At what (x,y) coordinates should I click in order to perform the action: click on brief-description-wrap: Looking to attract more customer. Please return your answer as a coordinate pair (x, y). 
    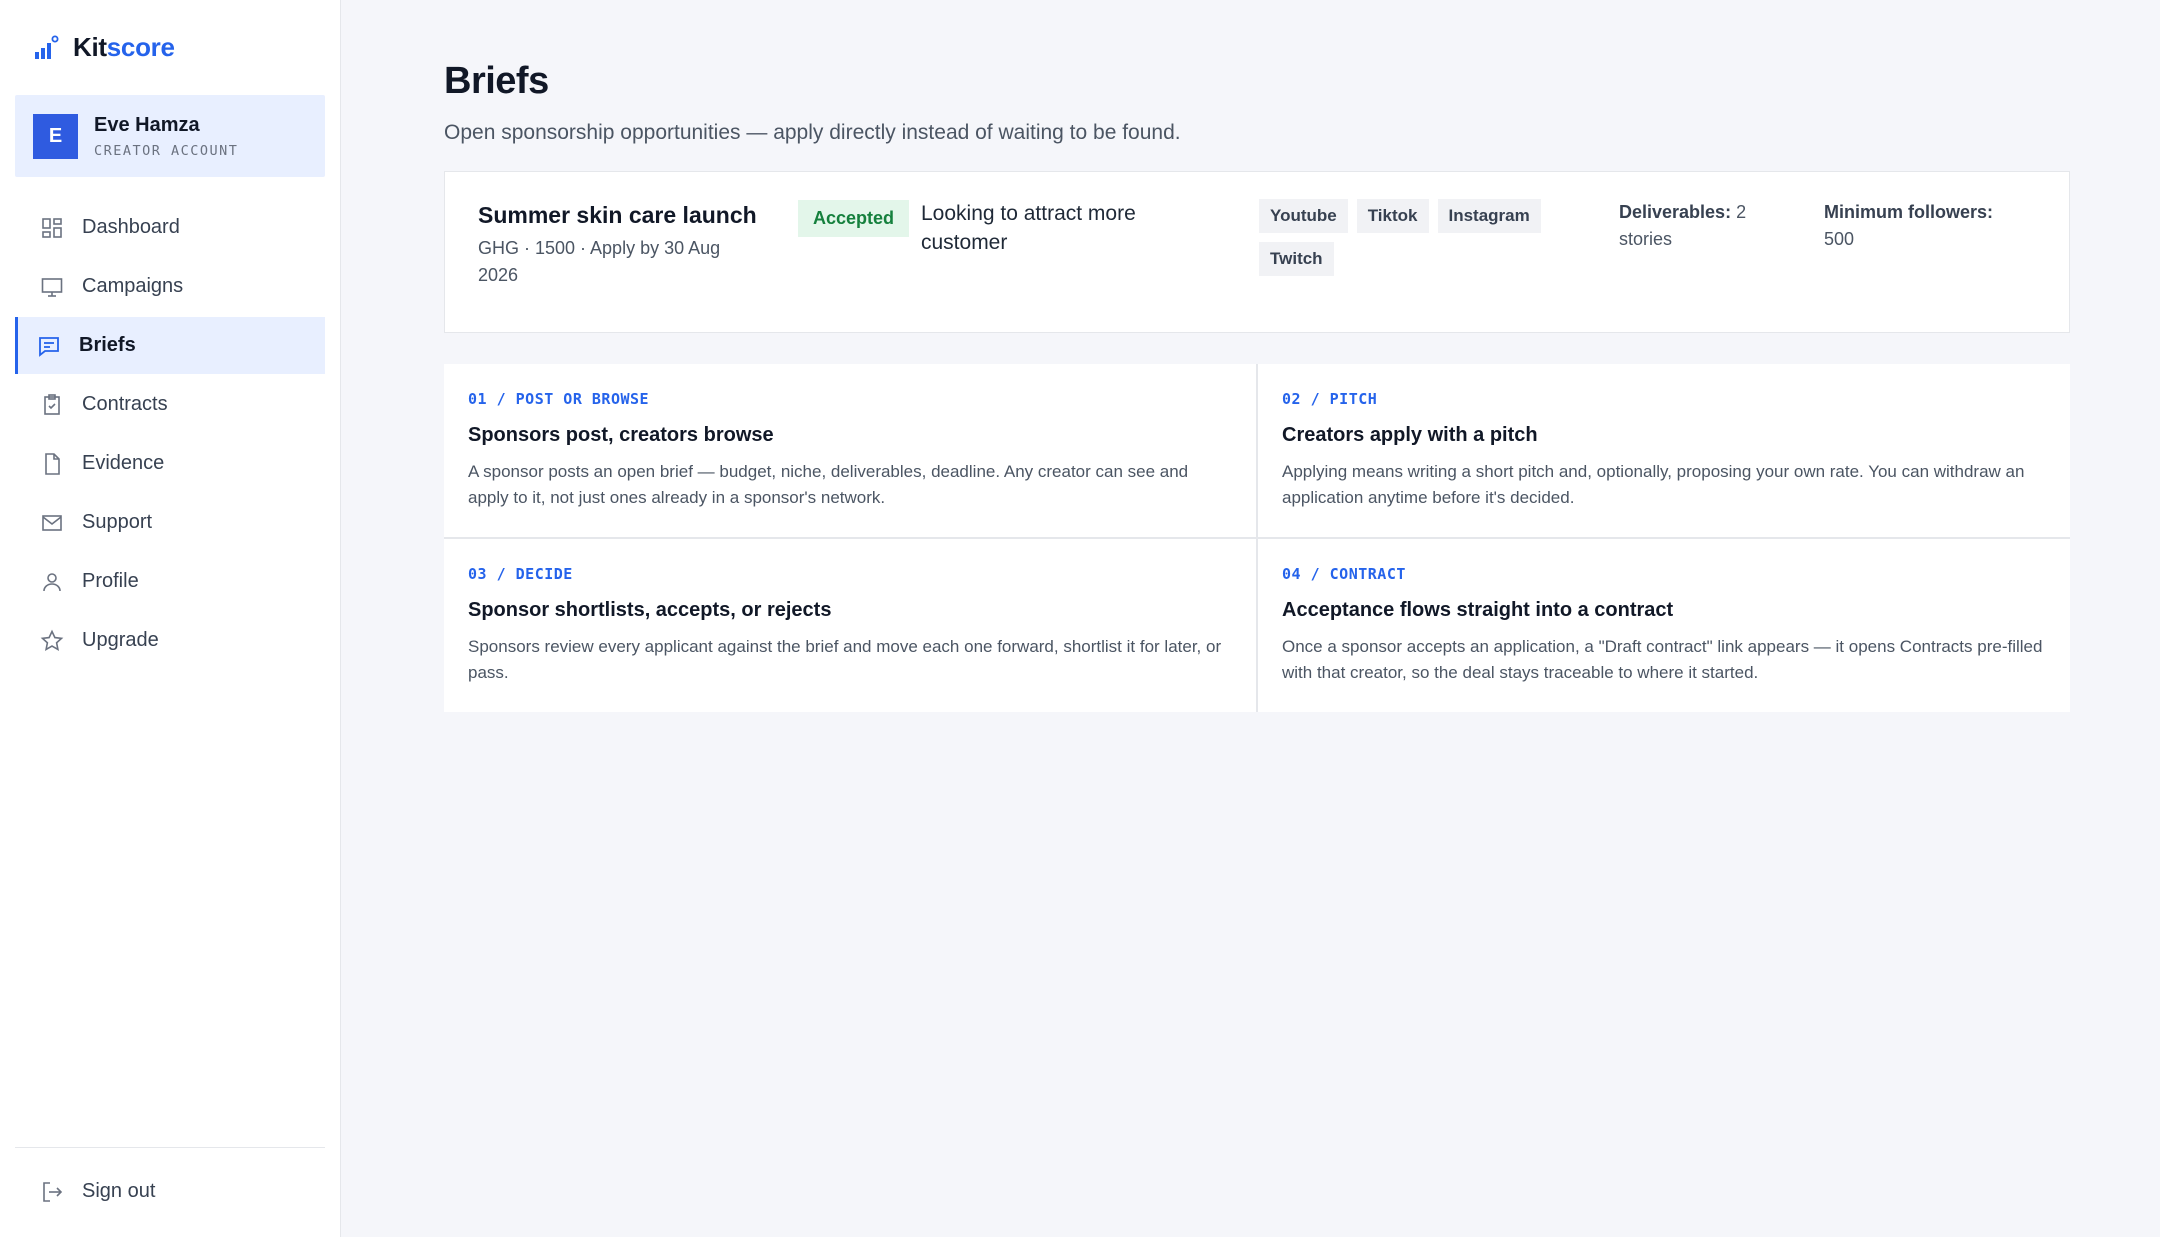
    Looking at the image, I should click on (1056, 228).